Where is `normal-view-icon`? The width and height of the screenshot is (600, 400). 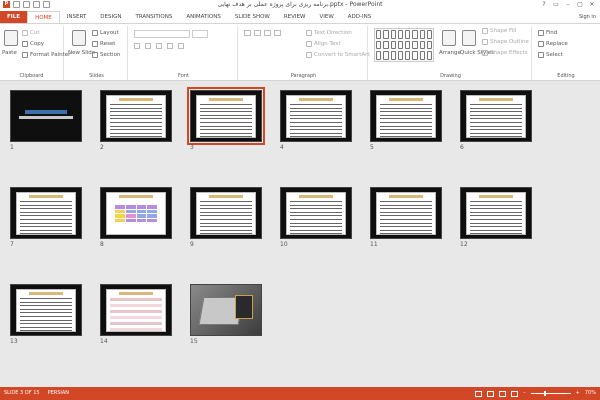 normal-view-icon is located at coordinates (479, 393).